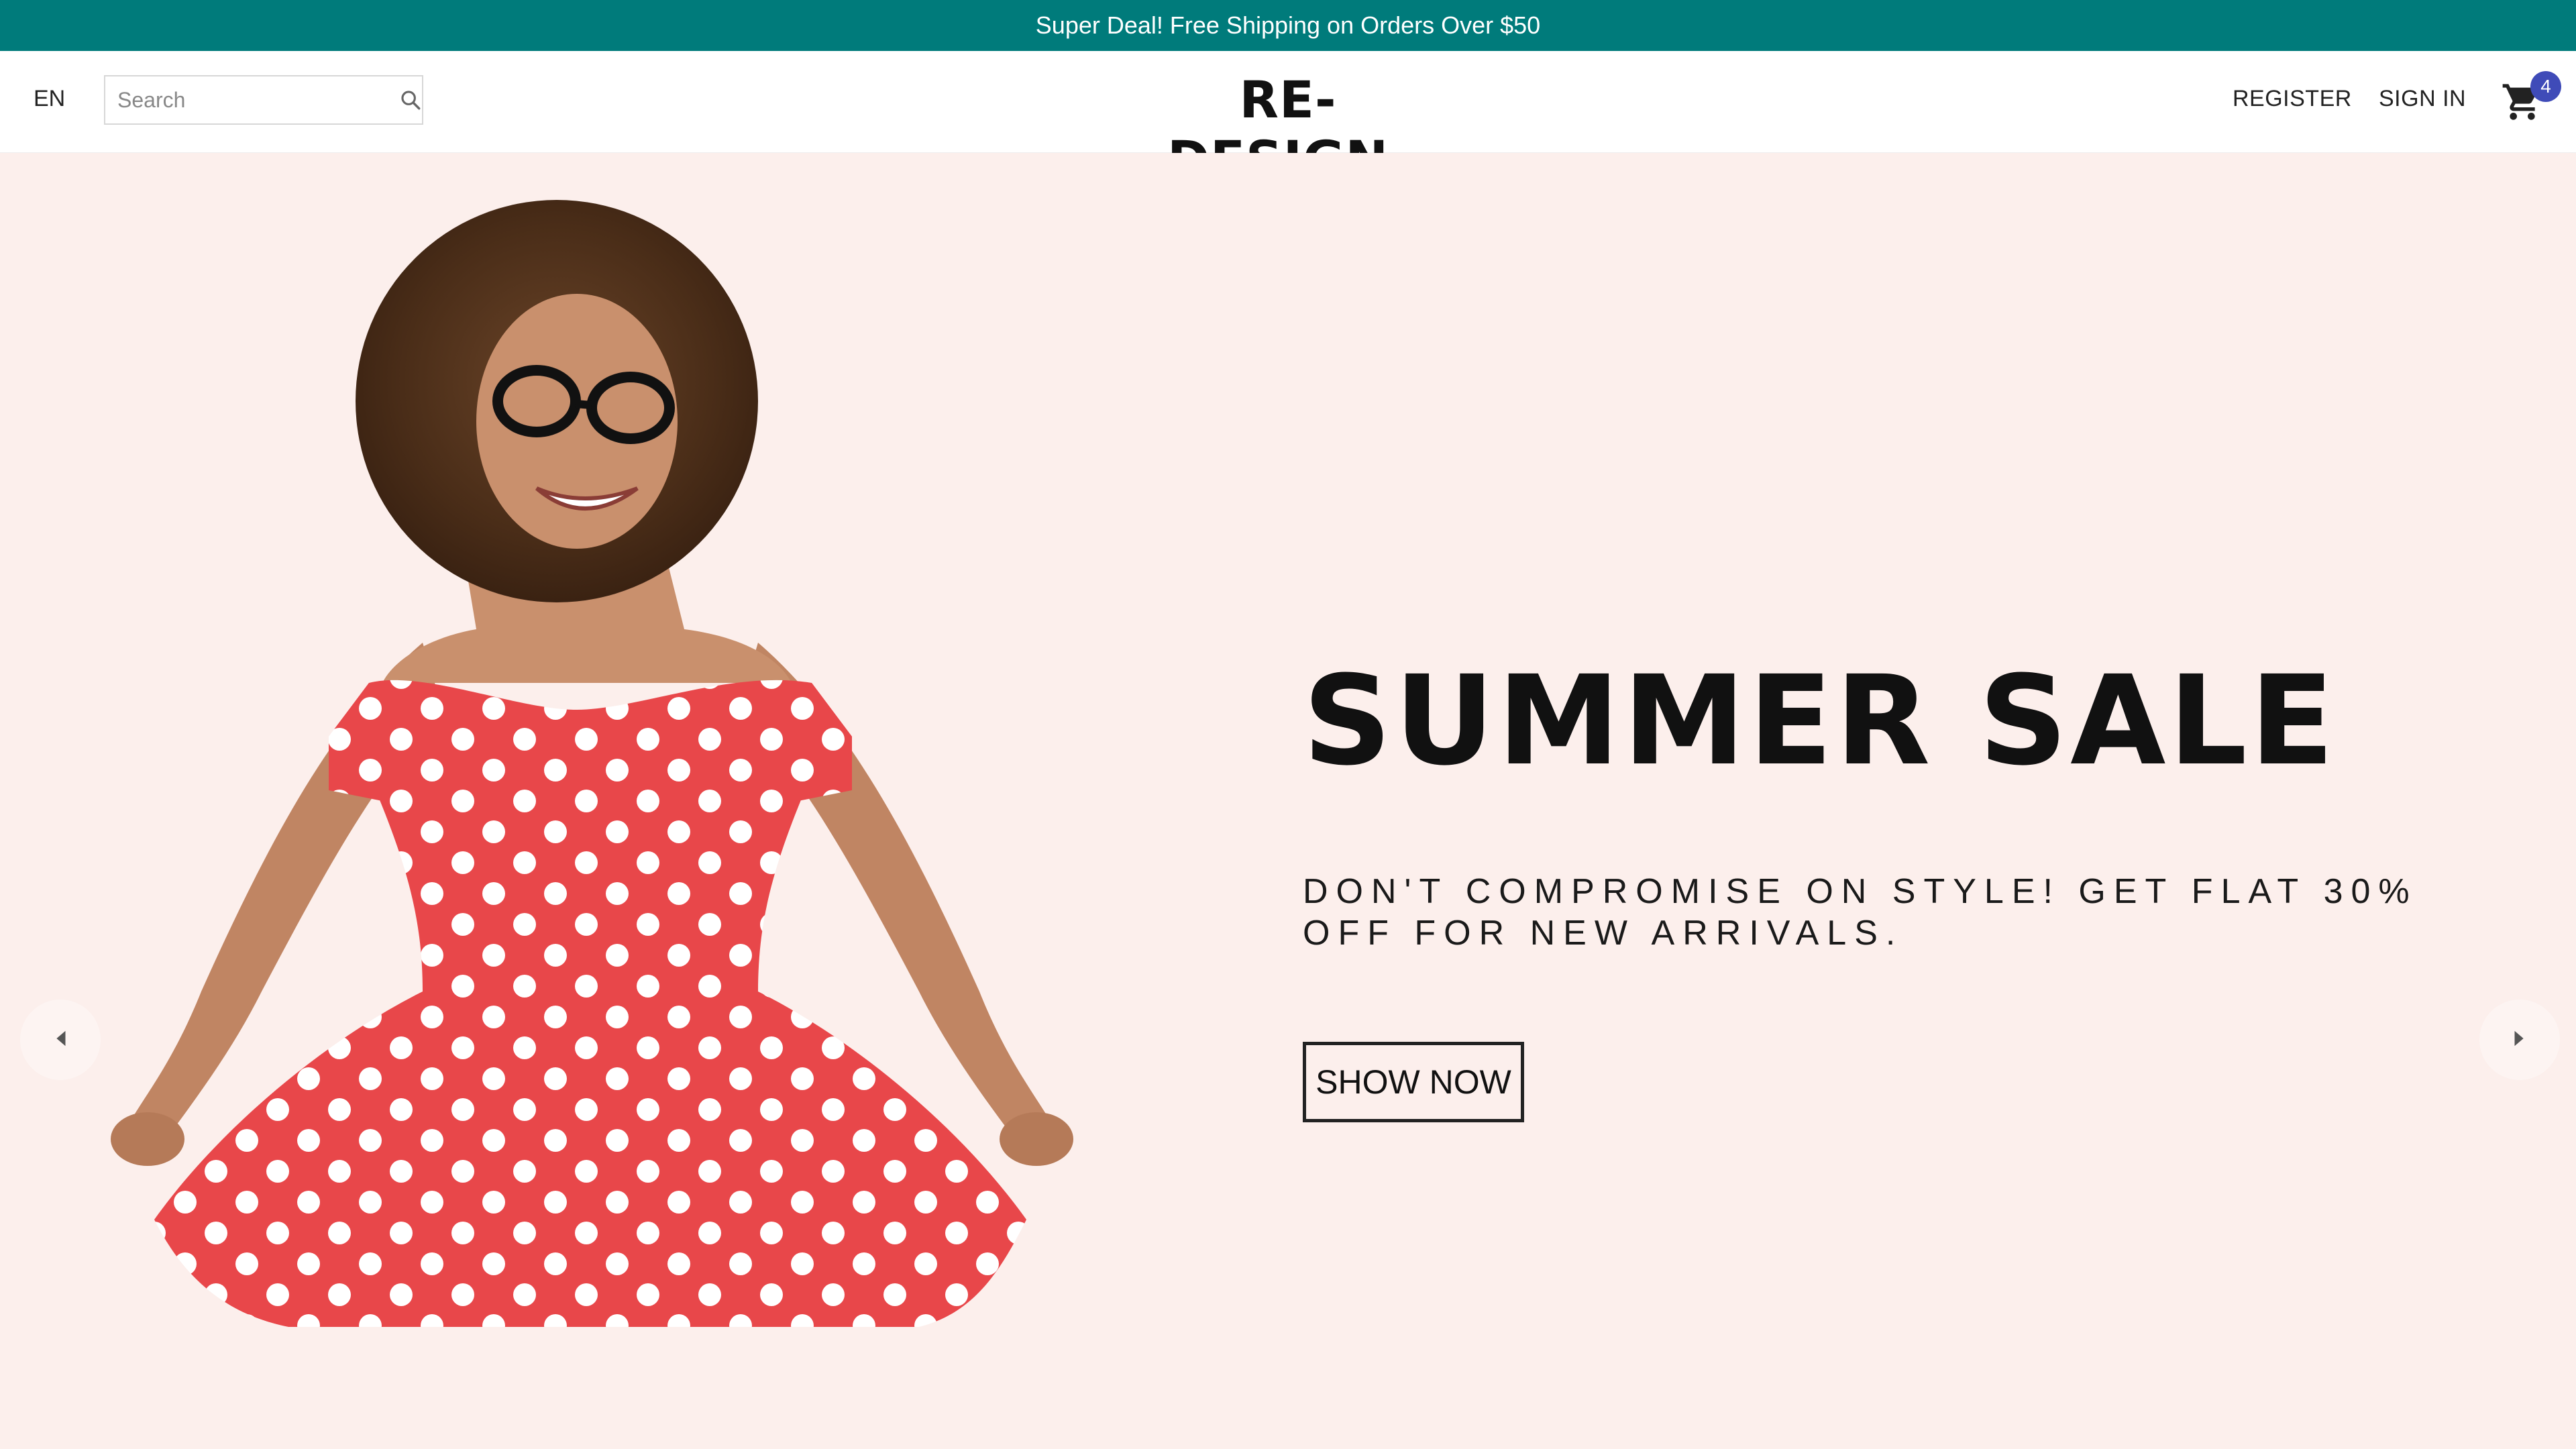 Image resolution: width=2576 pixels, height=1449 pixels. What do you see at coordinates (49, 99) in the screenshot?
I see `language-selector: EN` at bounding box center [49, 99].